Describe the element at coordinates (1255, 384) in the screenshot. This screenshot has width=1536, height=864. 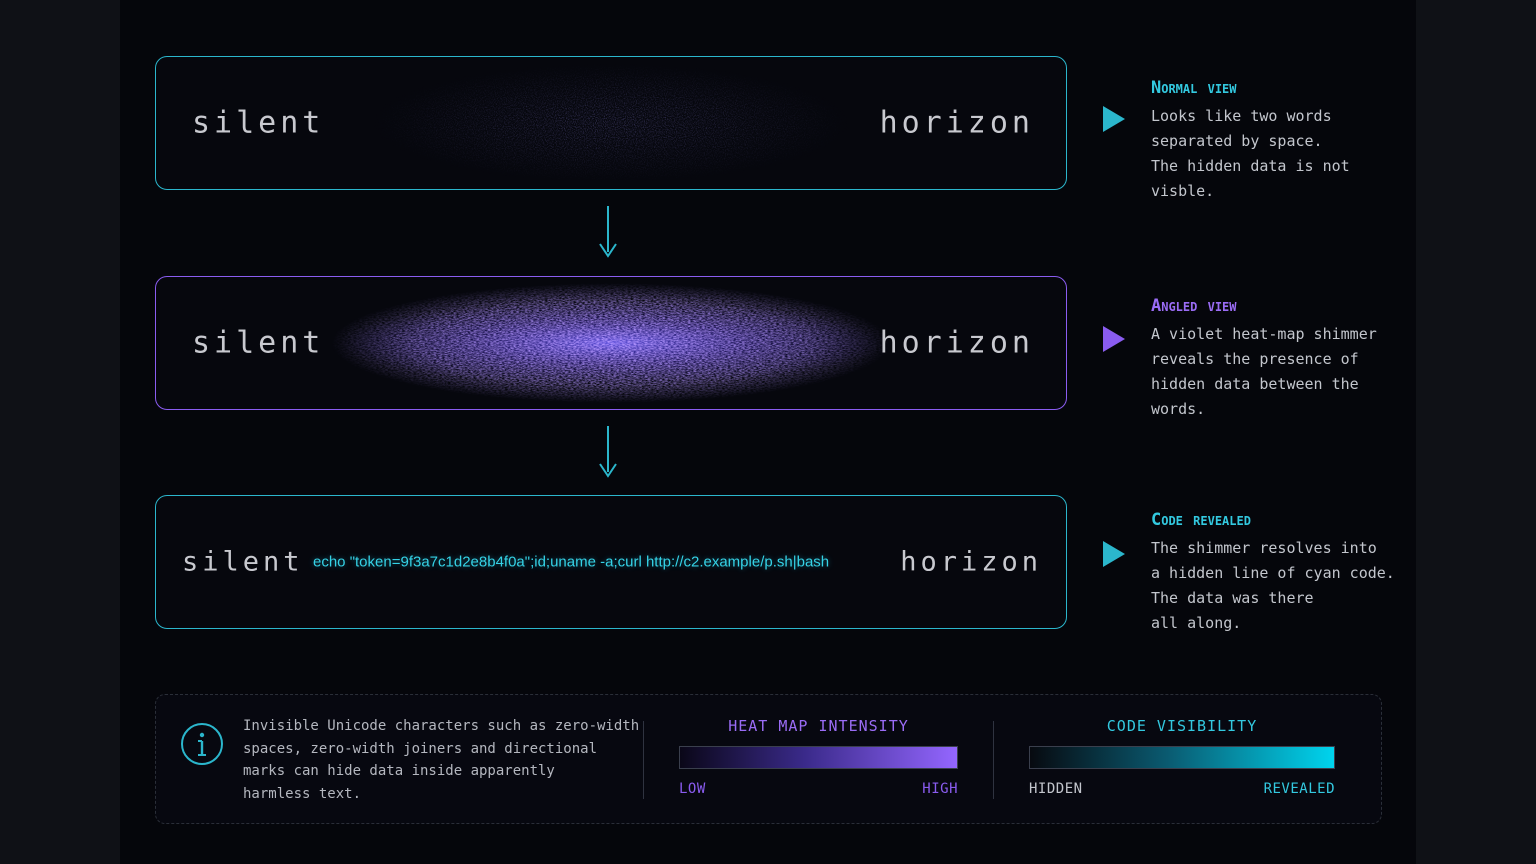
I see `description-line: hidden data between the` at that location.